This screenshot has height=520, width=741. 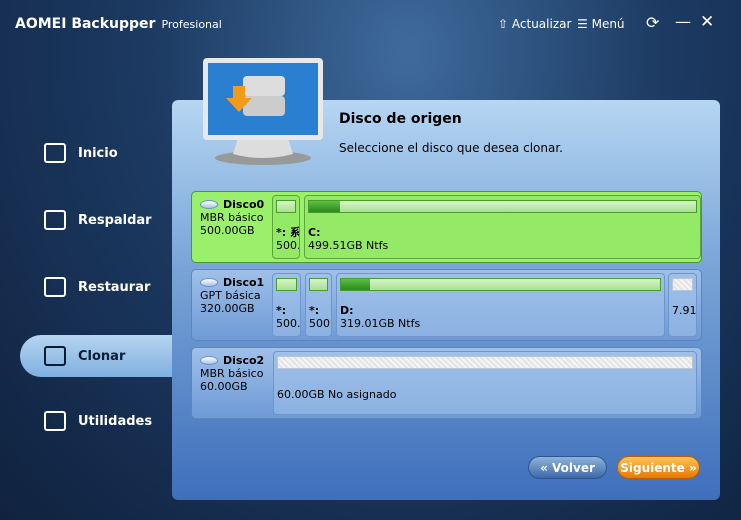 I want to click on monitor-disk-icon, so click(x=263, y=111).